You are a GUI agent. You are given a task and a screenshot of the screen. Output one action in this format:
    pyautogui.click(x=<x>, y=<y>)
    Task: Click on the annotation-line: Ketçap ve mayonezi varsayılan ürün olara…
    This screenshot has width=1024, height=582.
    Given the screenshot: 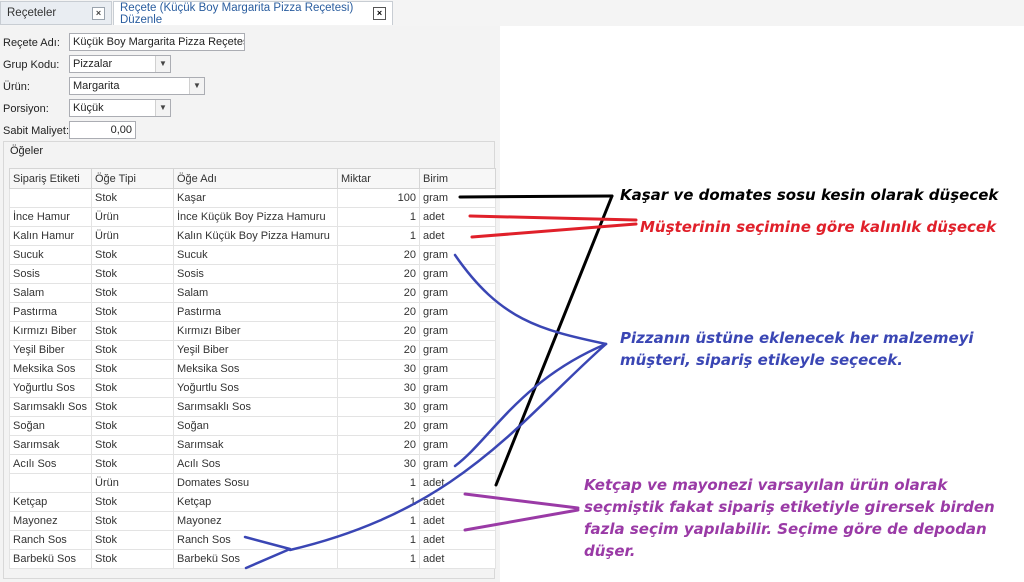 What is the action you would take?
    pyautogui.click(x=766, y=485)
    